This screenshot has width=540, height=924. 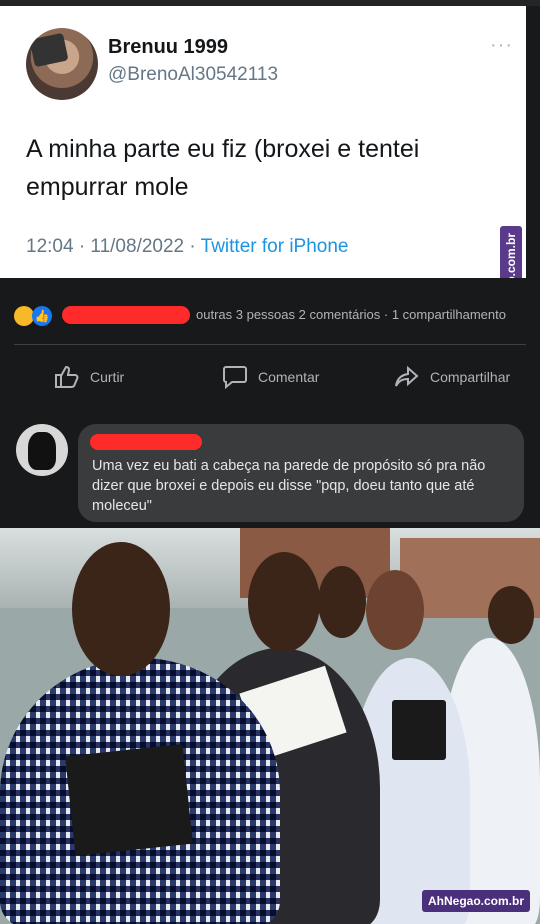 I want to click on comment-button: Comentar, so click(x=270, y=377).